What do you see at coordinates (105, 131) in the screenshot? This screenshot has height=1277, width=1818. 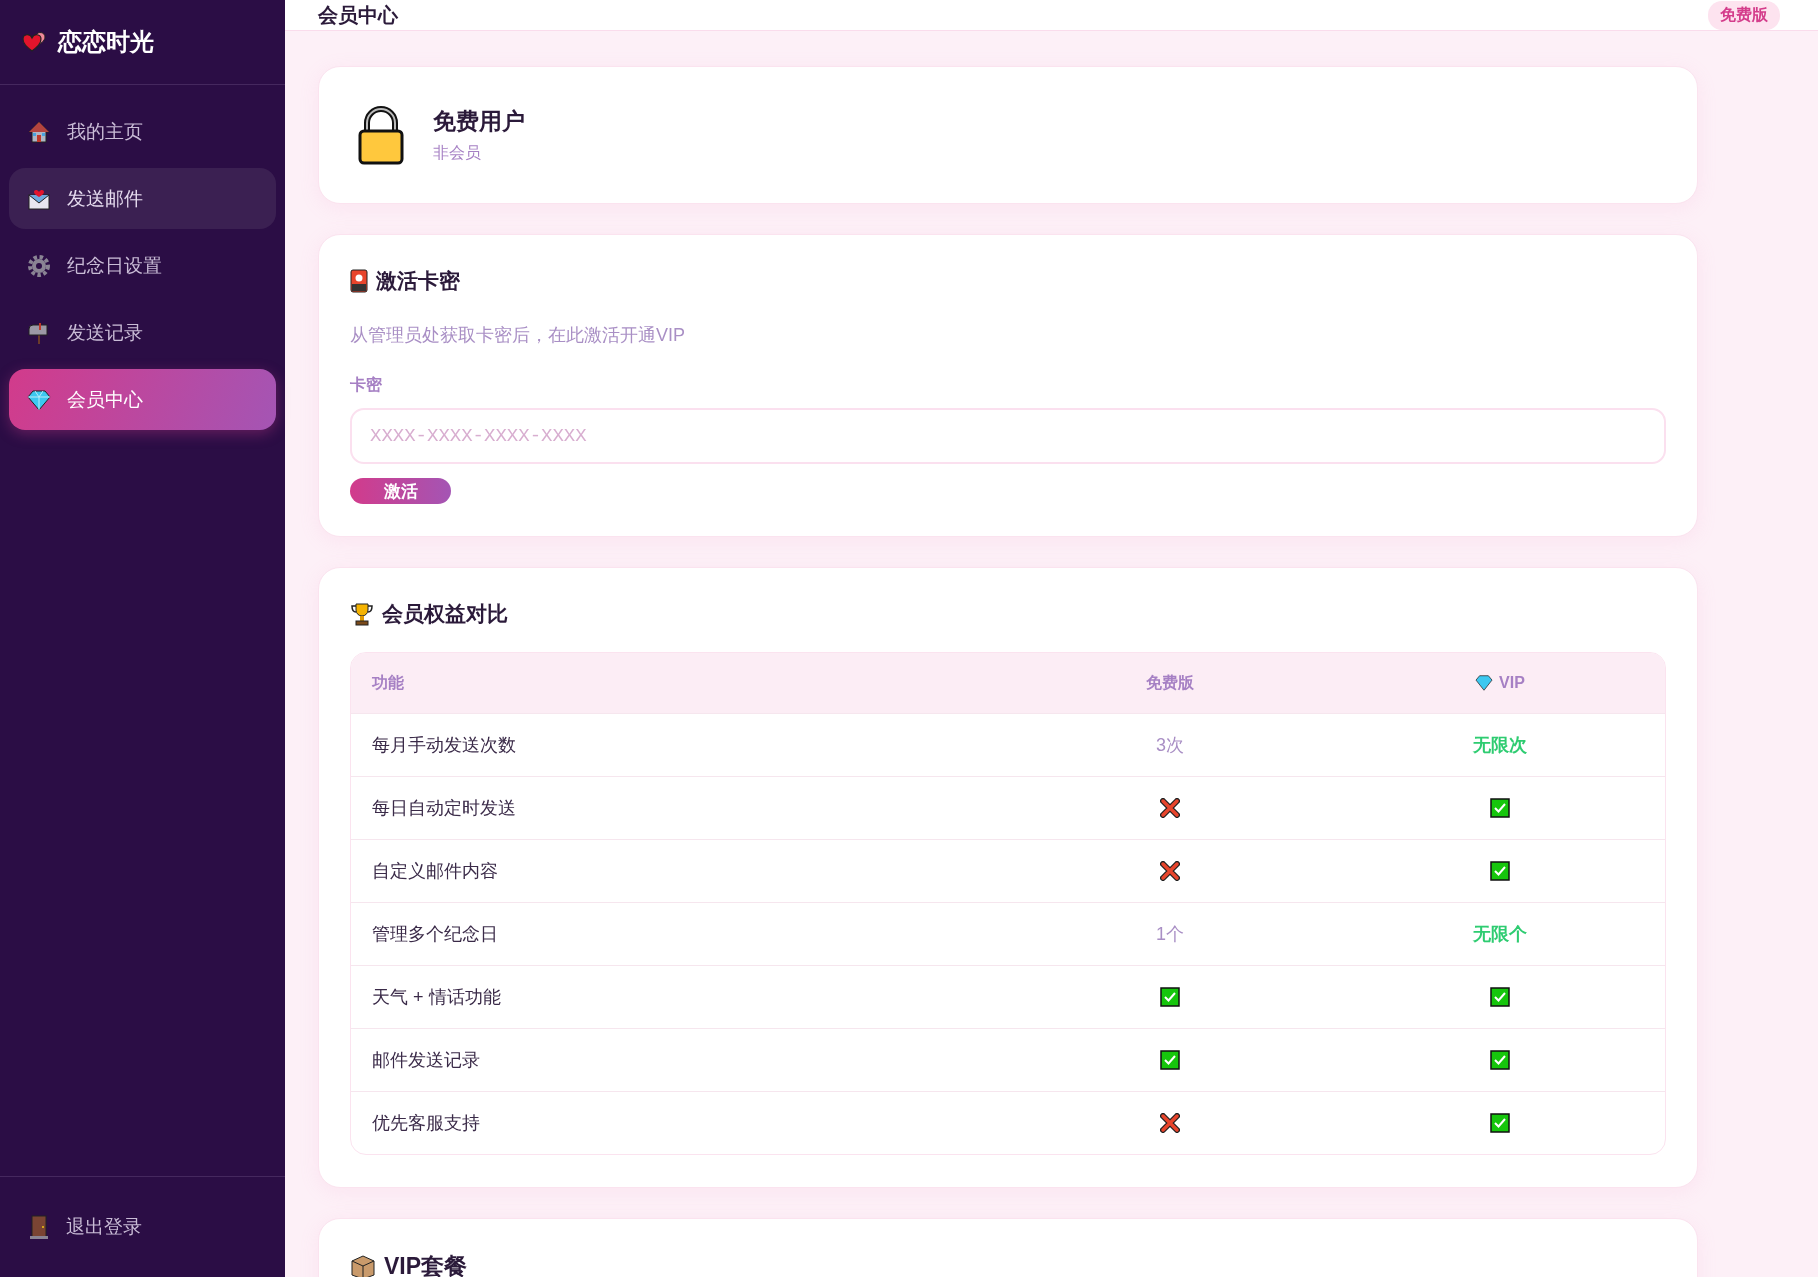 I see `nav-label: 我的主页` at bounding box center [105, 131].